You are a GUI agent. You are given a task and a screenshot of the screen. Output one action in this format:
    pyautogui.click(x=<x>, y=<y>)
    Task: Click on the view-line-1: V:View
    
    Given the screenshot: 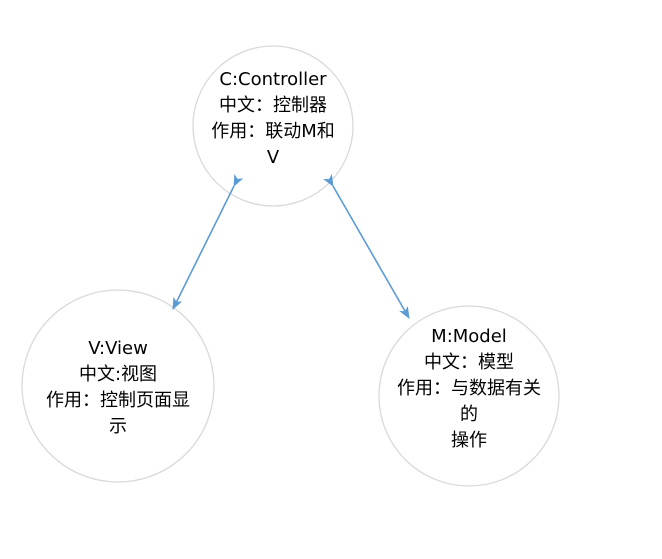 What is the action you would take?
    pyautogui.click(x=118, y=348)
    